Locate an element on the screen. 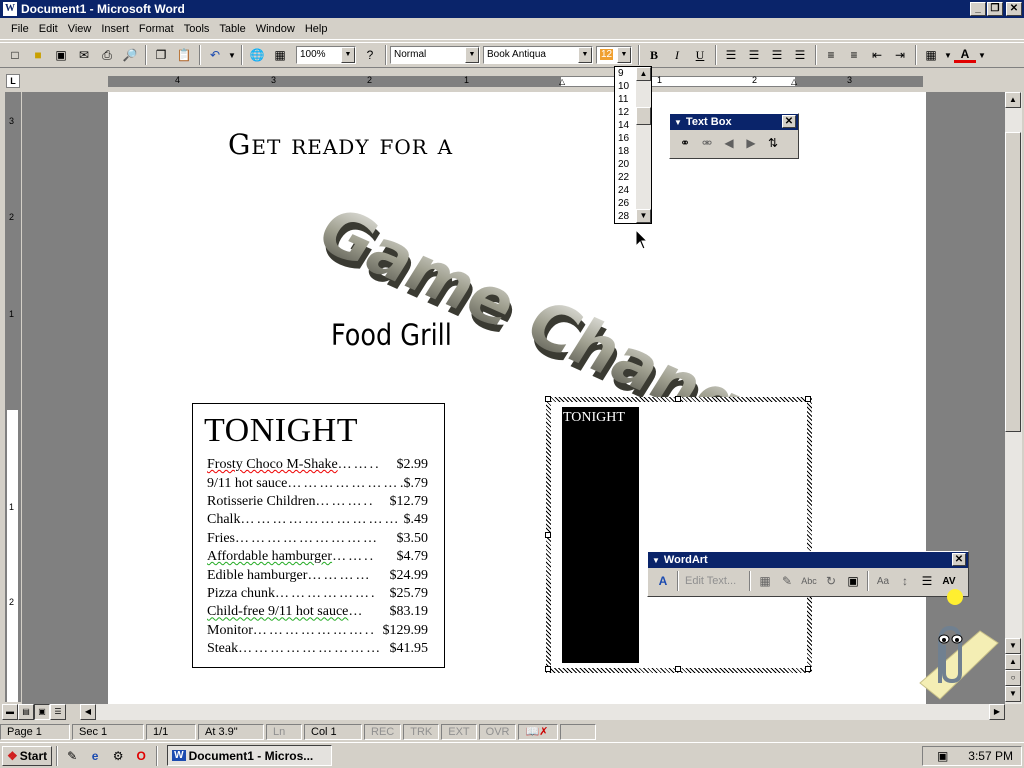 The height and width of the screenshot is (768, 1024). font-color-button: A is located at coordinates (965, 55).